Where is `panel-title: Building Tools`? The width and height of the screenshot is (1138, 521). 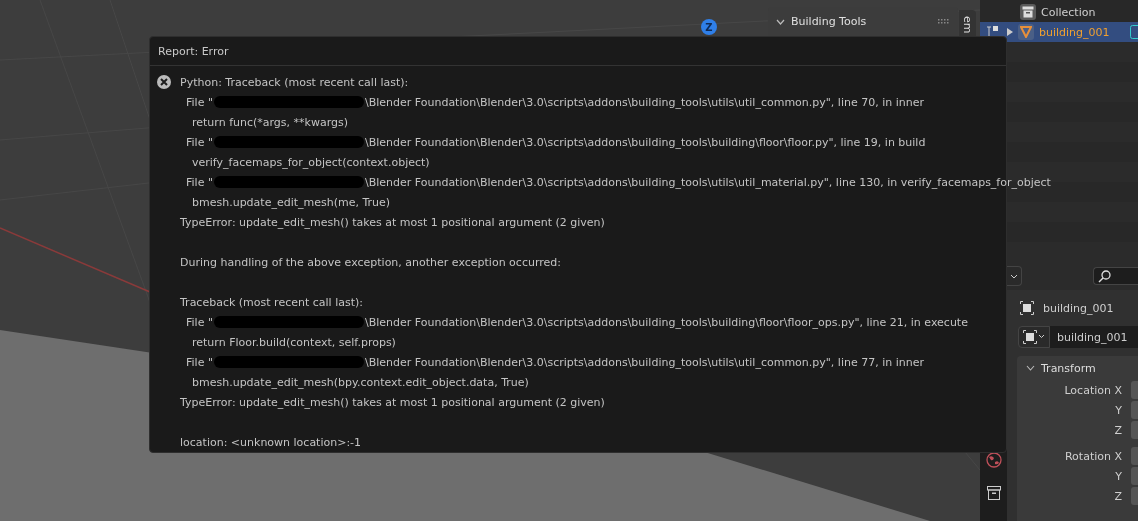
panel-title: Building Tools is located at coordinates (829, 21).